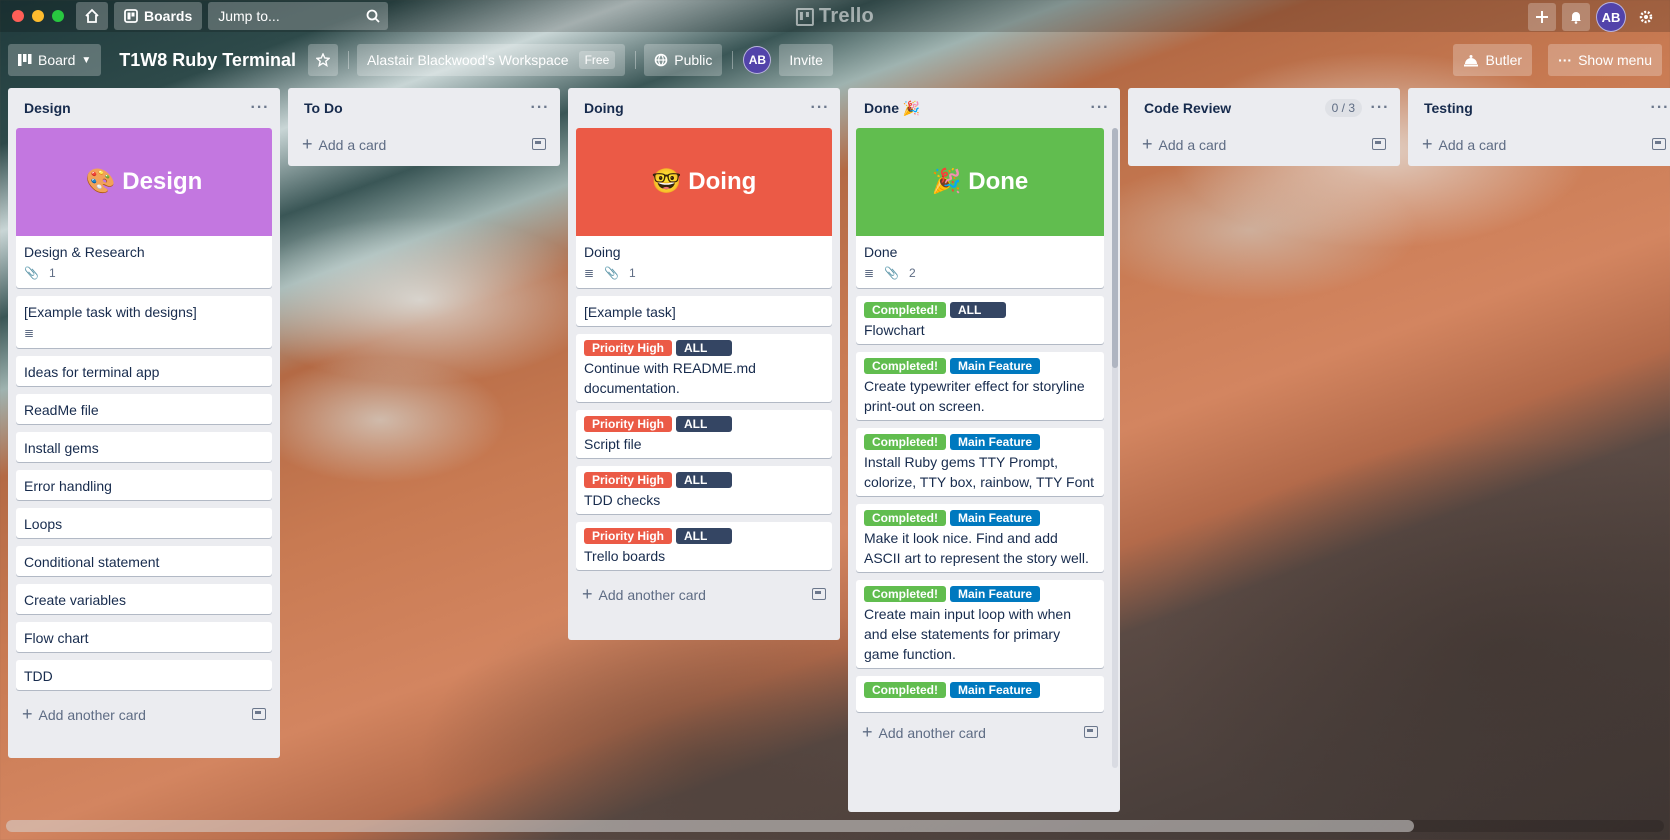  Describe the element at coordinates (323, 108) in the screenshot. I see `list-title: To Do` at that location.